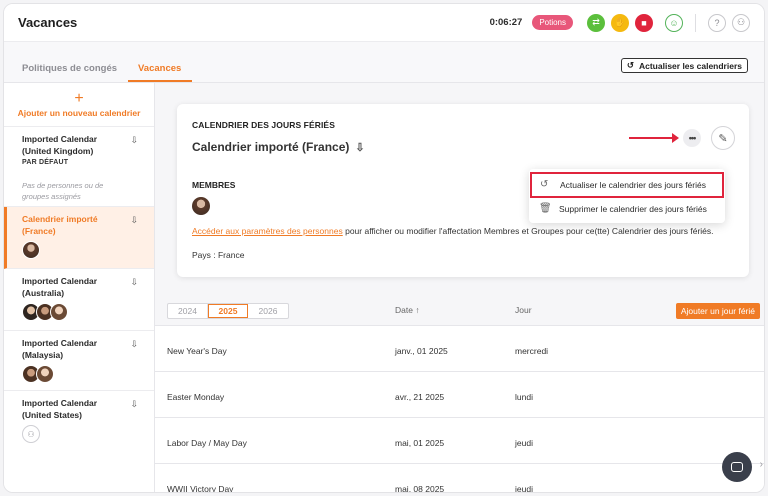 Image resolution: width=768 pixels, height=496 pixels. What do you see at coordinates (79, 300) in the screenshot?
I see `sidebar-item-calendar-australia: Imported Calendar (Australia) ⇩` at bounding box center [79, 300].